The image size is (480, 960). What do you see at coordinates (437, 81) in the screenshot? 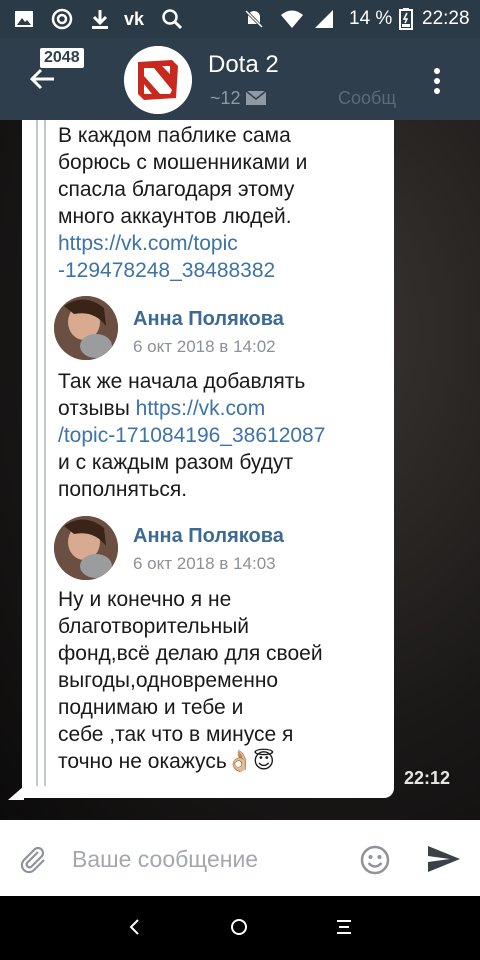
I see `more-options-icon` at bounding box center [437, 81].